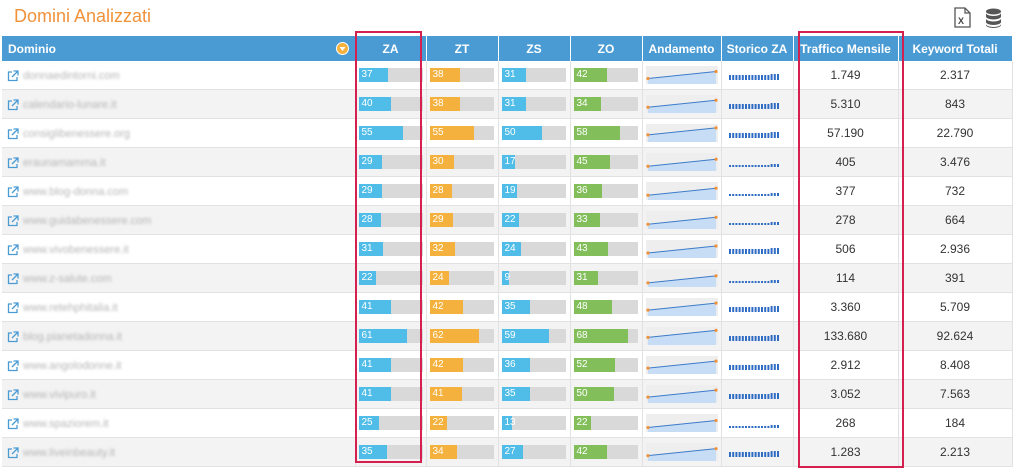 This screenshot has height=468, width=1013. What do you see at coordinates (534, 336) in the screenshot?
I see `zs-cell: 59` at bounding box center [534, 336].